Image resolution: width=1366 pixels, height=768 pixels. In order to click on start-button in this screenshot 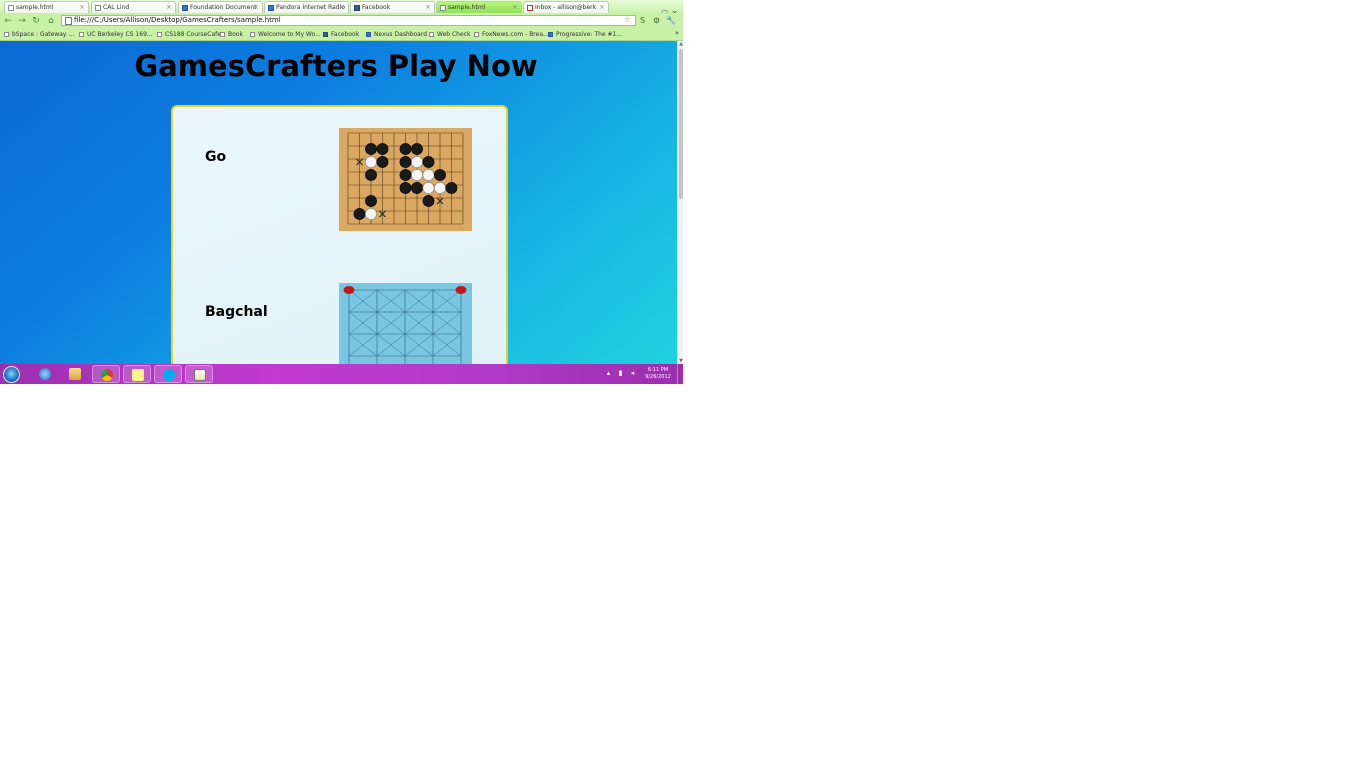, I will do `click(11, 374)`.